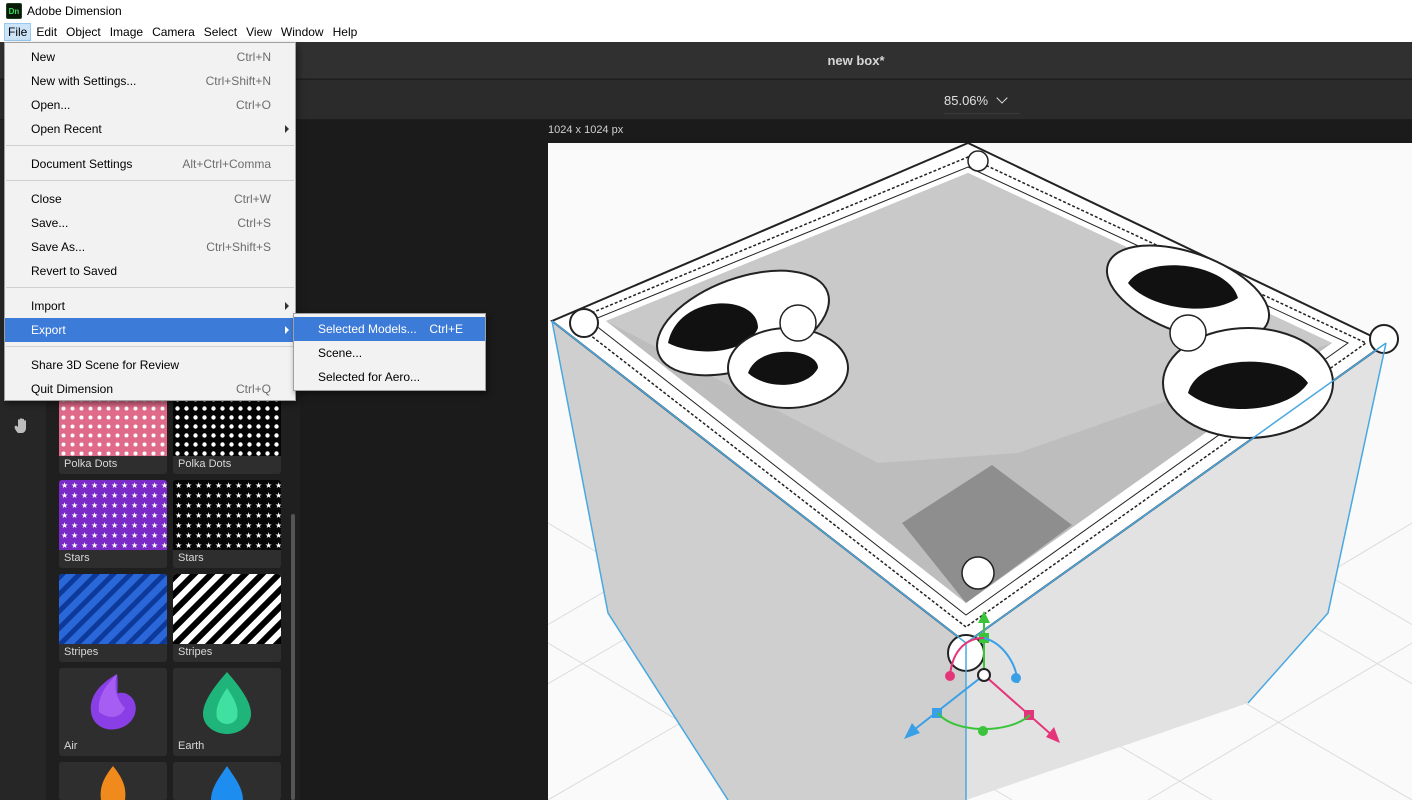 This screenshot has height=800, width=1412. Describe the element at coordinates (150, 330) in the screenshot. I see `menu-item-export: Export` at that location.